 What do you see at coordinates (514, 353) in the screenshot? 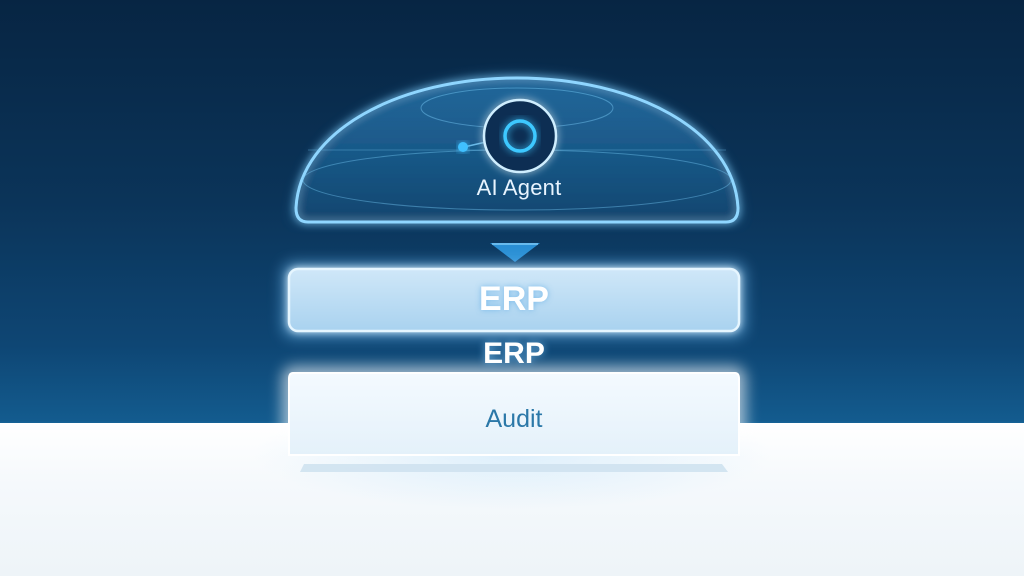
I see `erp-float-label: ERP` at bounding box center [514, 353].